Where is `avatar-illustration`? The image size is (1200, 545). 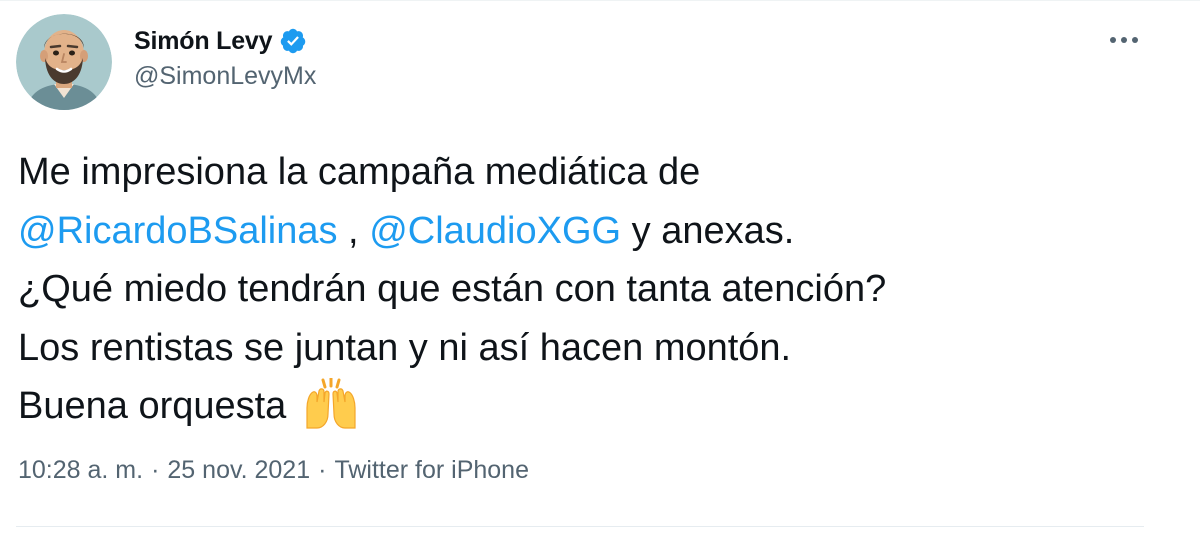 avatar-illustration is located at coordinates (64, 62).